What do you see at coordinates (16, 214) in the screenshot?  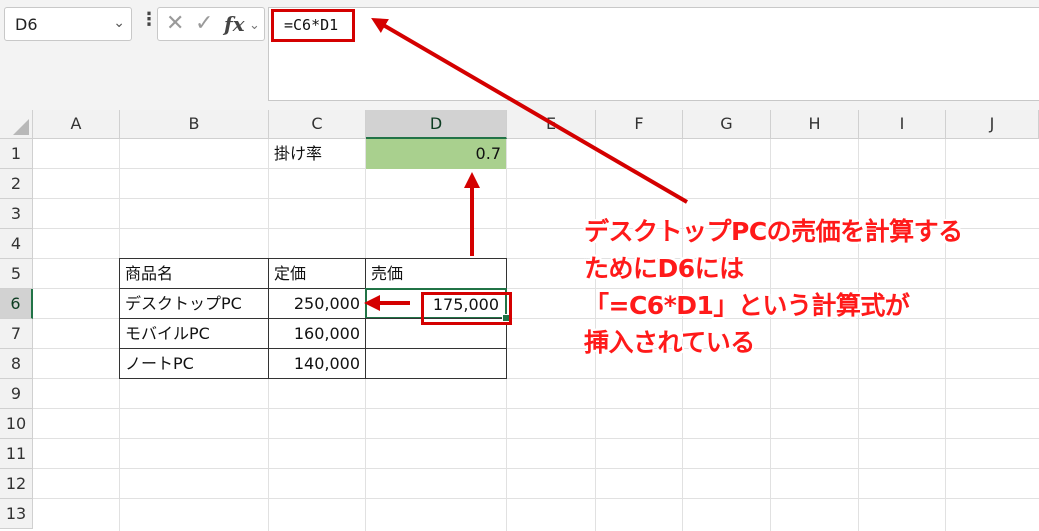 I see `row-header-3: 3` at bounding box center [16, 214].